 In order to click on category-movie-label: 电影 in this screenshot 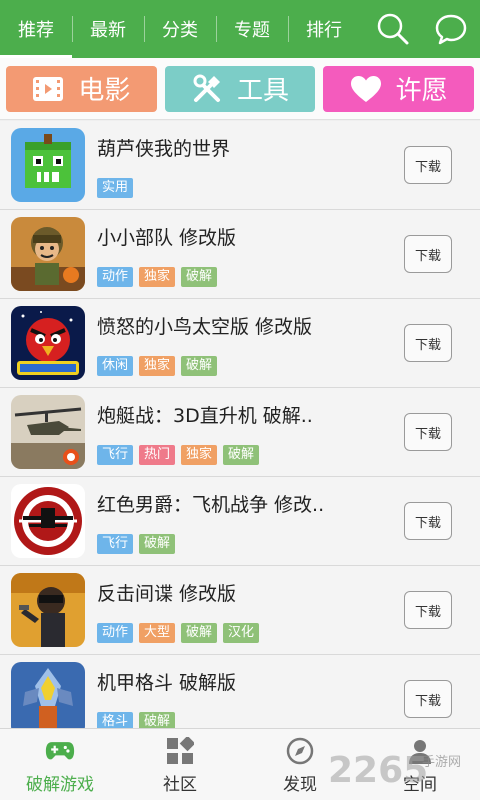, I will do `click(104, 91)`.